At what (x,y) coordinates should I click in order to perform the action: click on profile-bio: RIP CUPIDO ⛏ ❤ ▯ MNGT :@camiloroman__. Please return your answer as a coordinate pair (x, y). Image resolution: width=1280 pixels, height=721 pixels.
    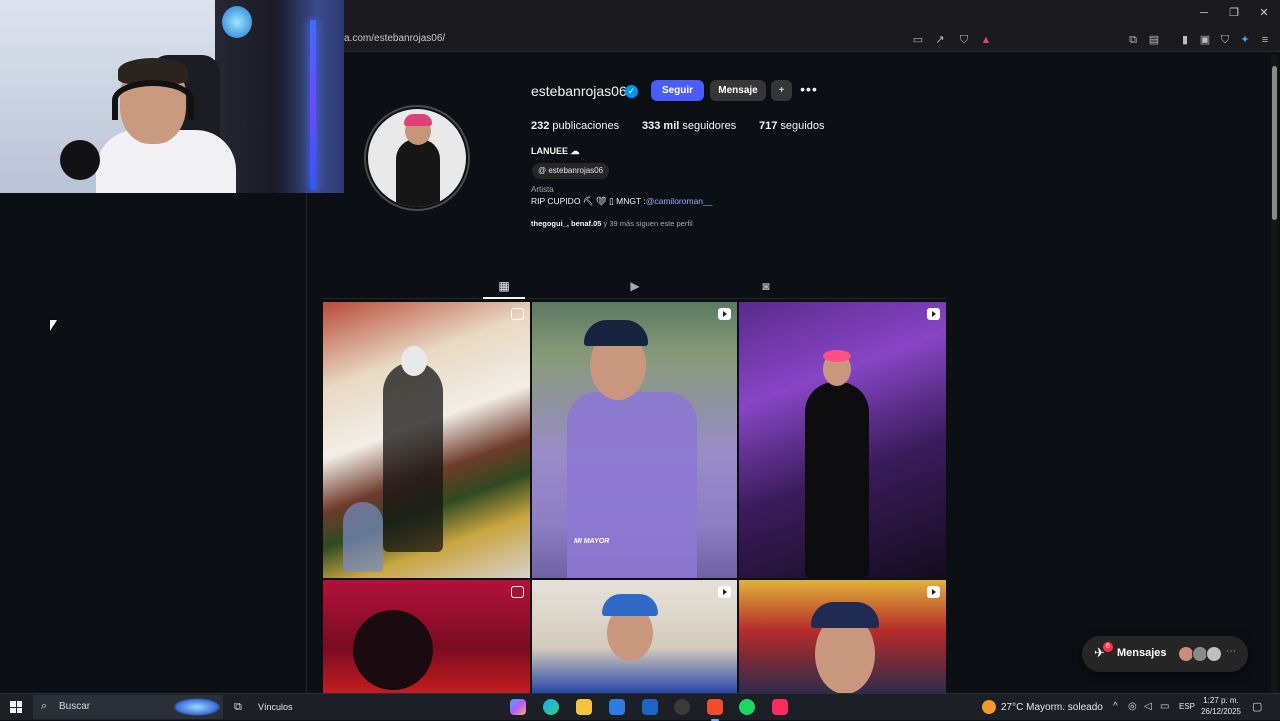
    Looking at the image, I should click on (621, 201).